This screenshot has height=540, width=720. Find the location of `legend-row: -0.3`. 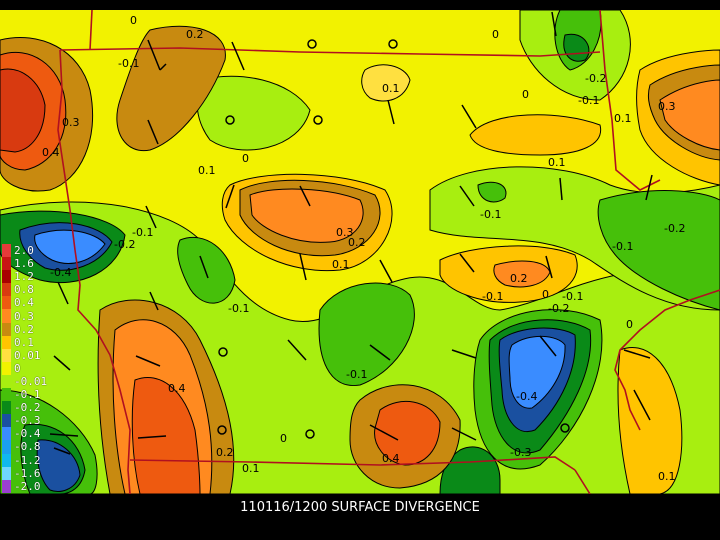

legend-row: -0.3 is located at coordinates (27, 421).